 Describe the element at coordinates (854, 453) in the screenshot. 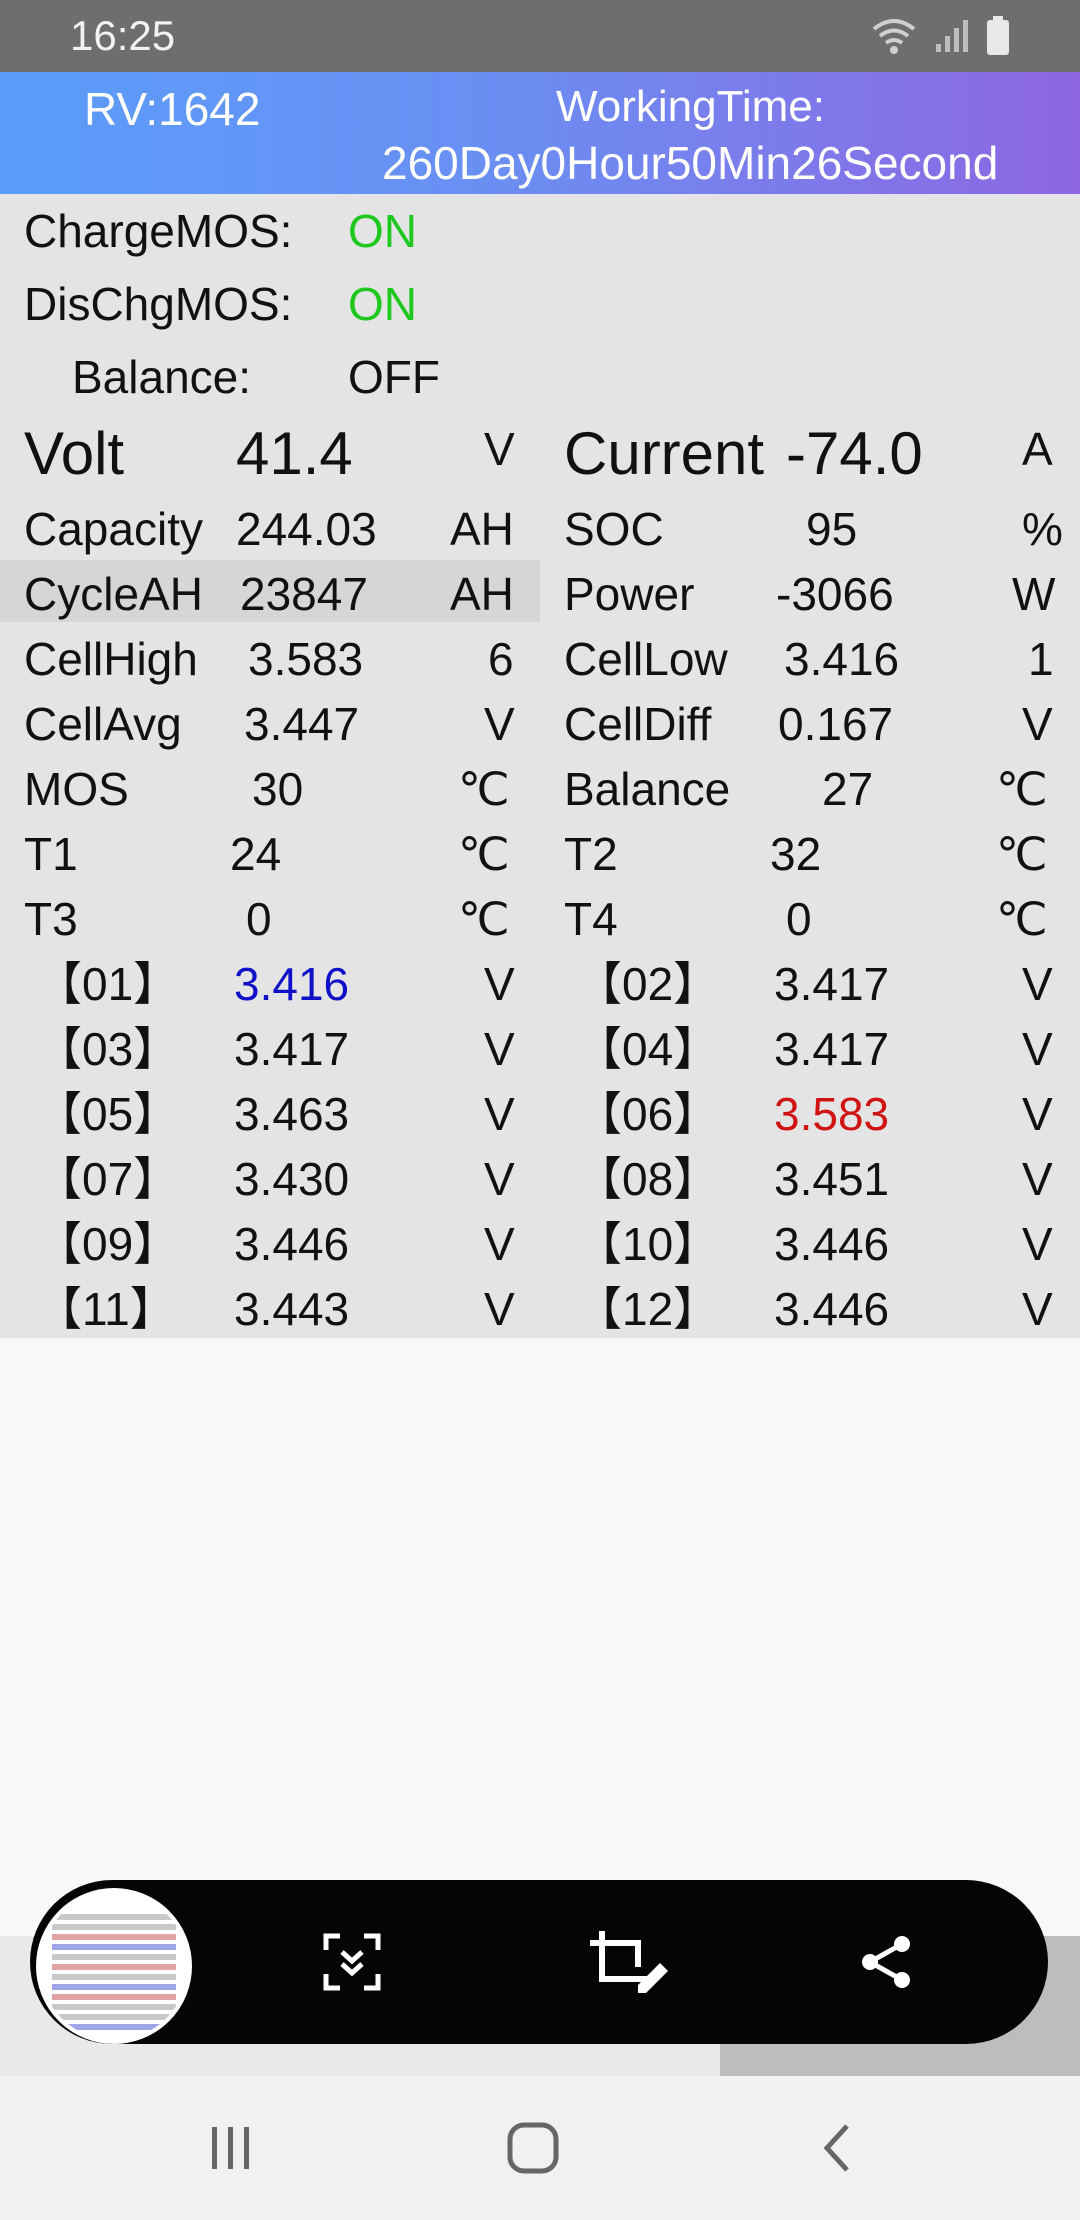

I see `current-value: -74.0` at that location.